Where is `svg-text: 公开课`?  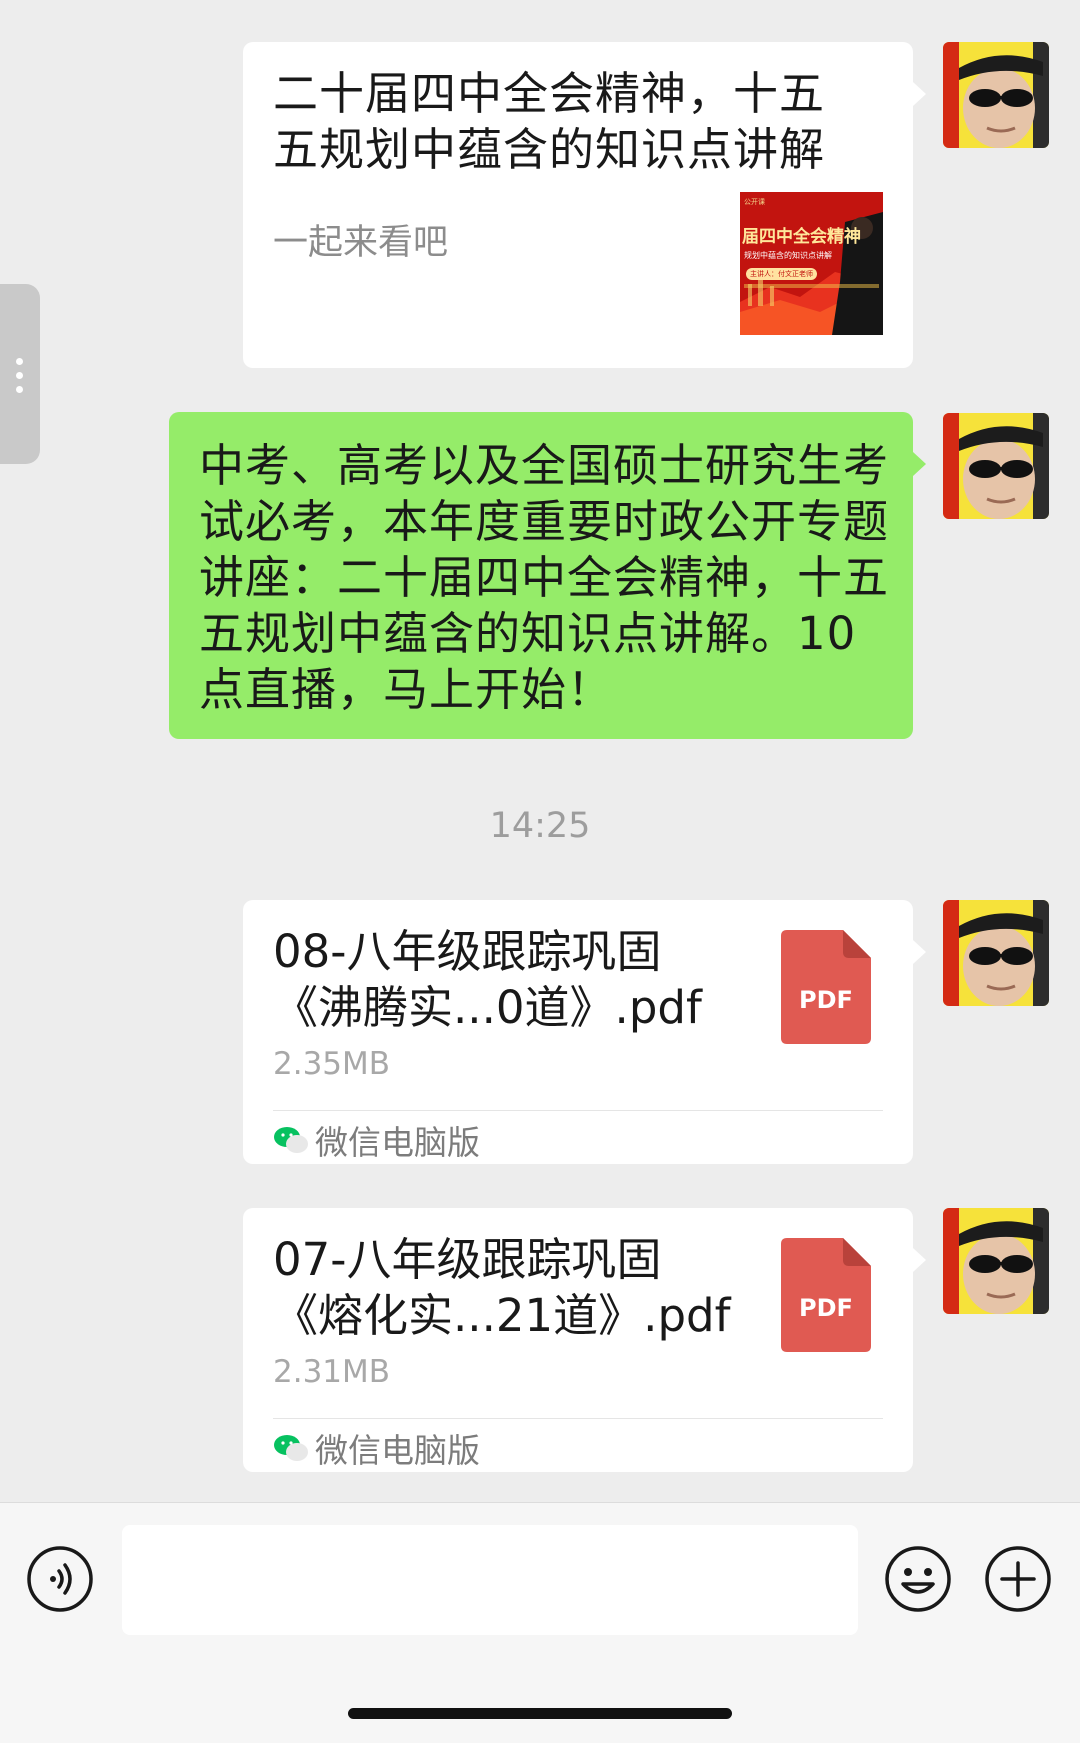
svg-text: 公开课 is located at coordinates (754, 201).